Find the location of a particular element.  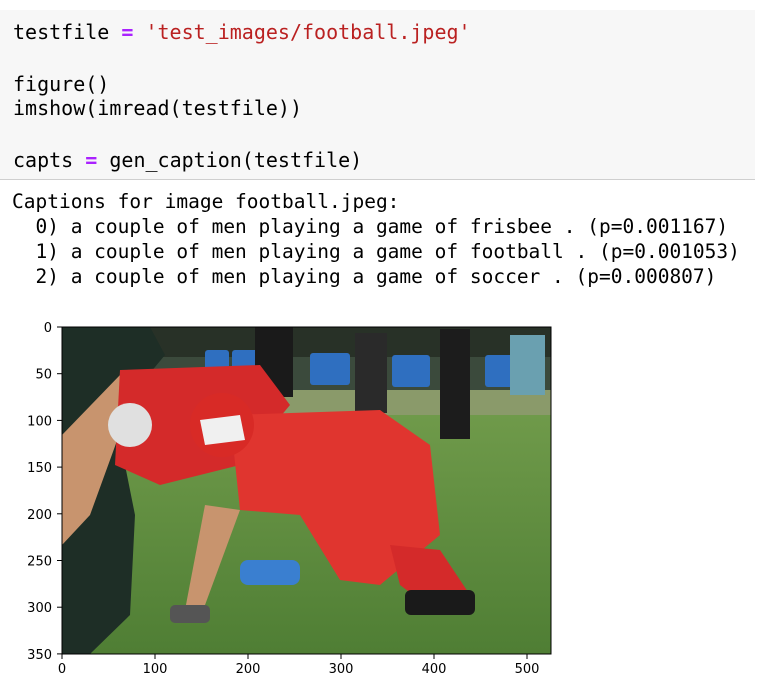

code-line-2: figure() is located at coordinates (61, 84).